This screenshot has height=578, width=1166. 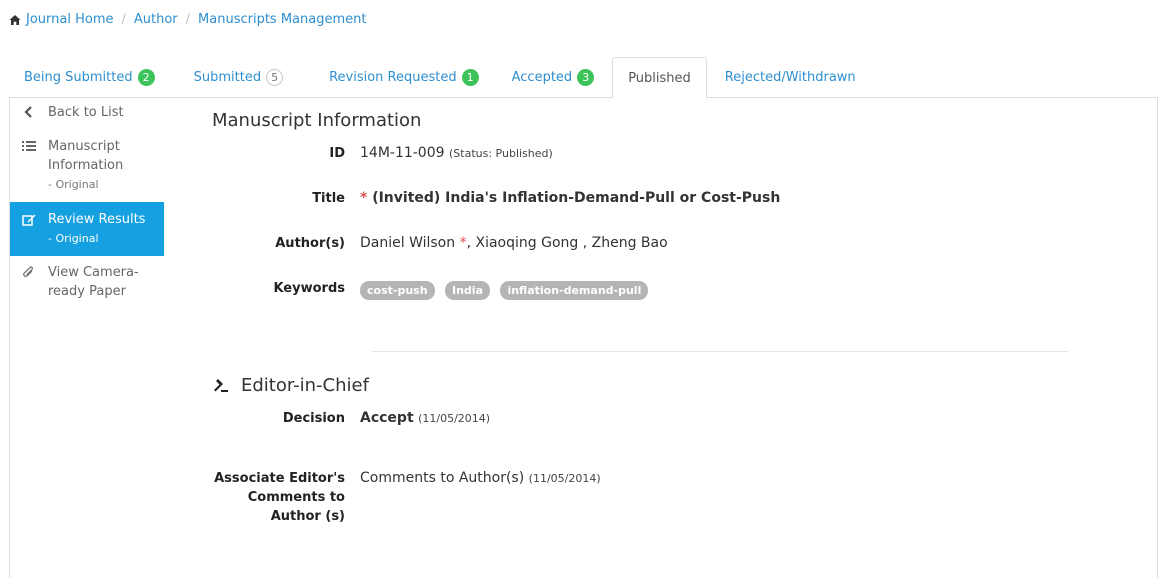 What do you see at coordinates (720, 351) in the screenshot?
I see `section-divider` at bounding box center [720, 351].